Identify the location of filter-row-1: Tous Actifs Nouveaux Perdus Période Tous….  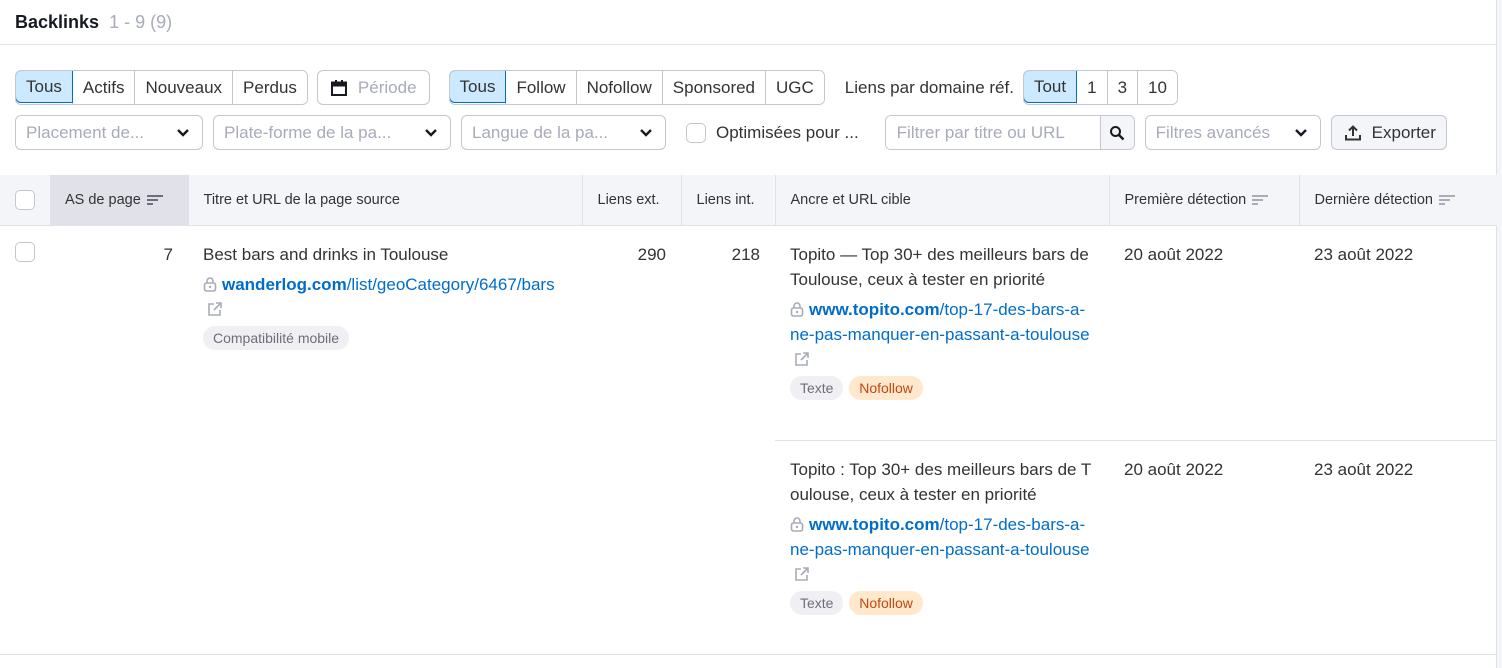
(596, 87).